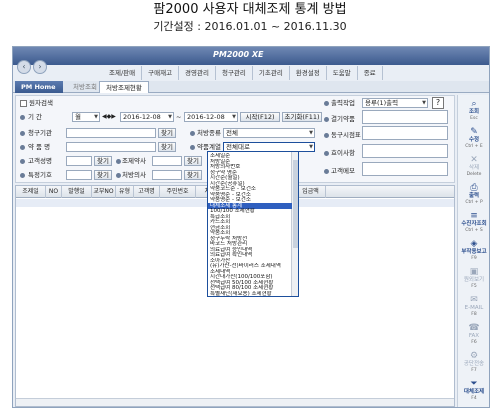 This screenshot has height=412, width=500. I want to click on insurance-input, so click(79, 175).